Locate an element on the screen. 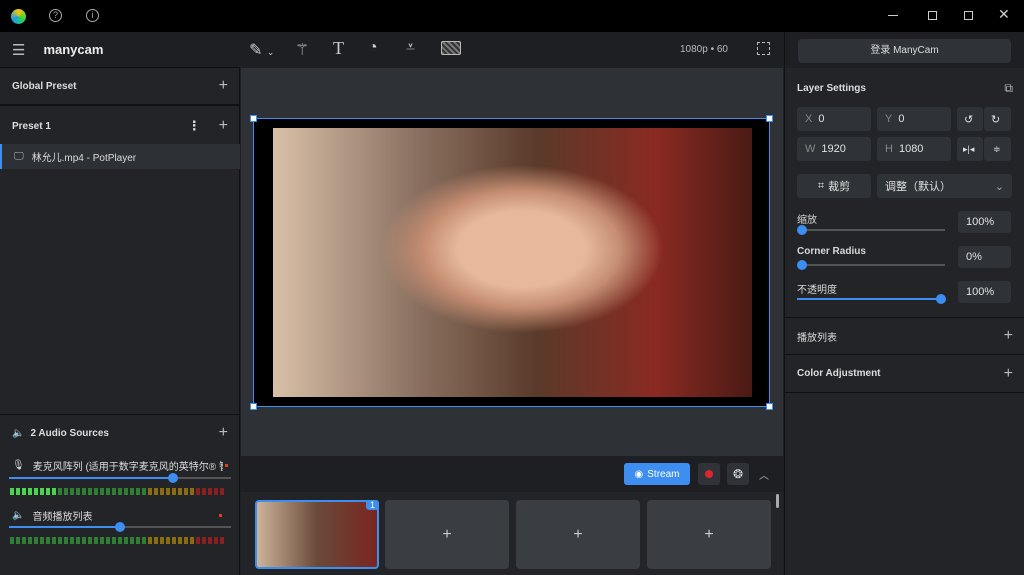  menu-icon: ☰ is located at coordinates (18, 50).